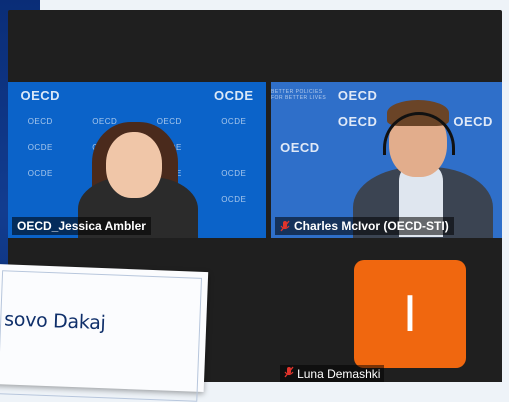 This screenshot has height=402, width=509. I want to click on avatar: I, so click(410, 314).